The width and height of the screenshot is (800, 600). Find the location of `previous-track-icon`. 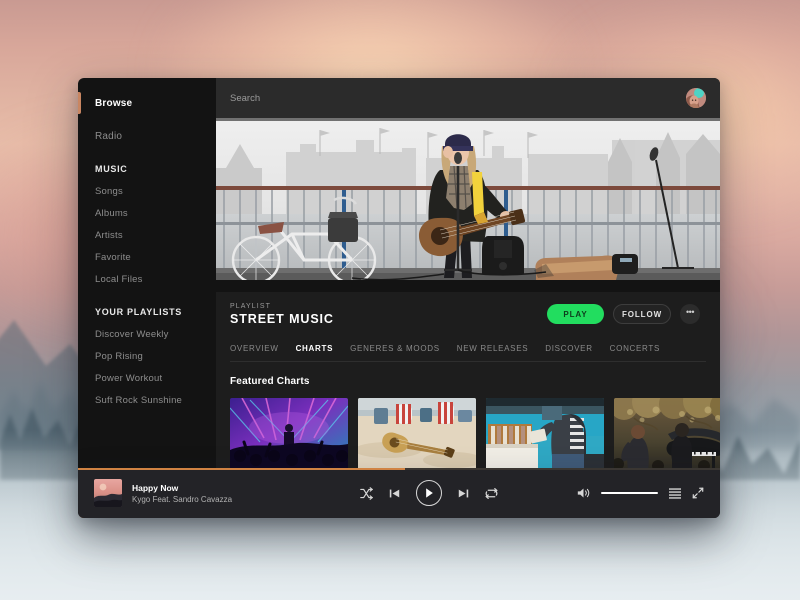

previous-track-icon is located at coordinates (394, 493).